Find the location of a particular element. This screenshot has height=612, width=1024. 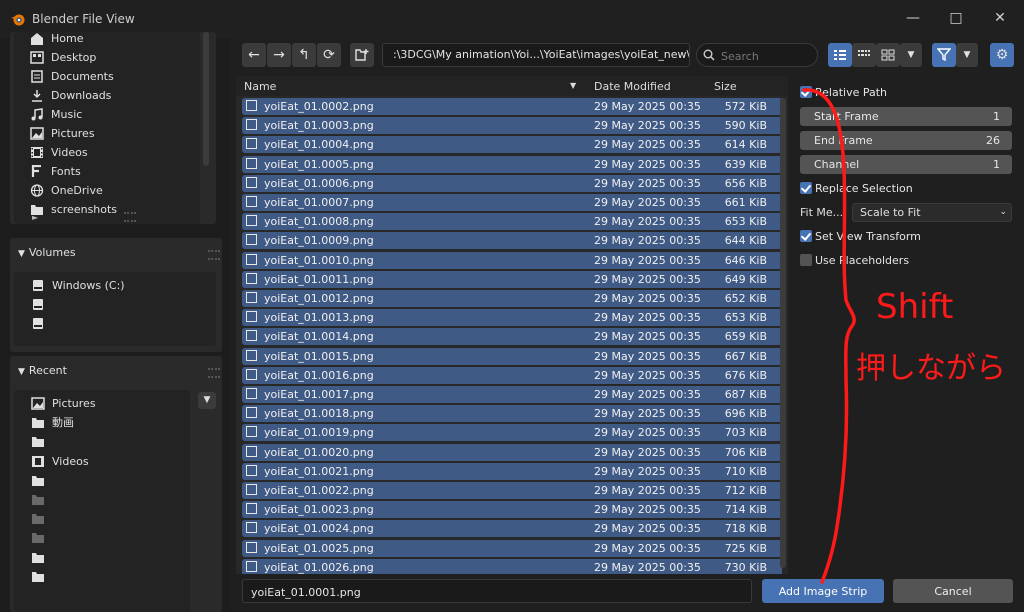

use-placeholders-checkbox is located at coordinates (806, 260).